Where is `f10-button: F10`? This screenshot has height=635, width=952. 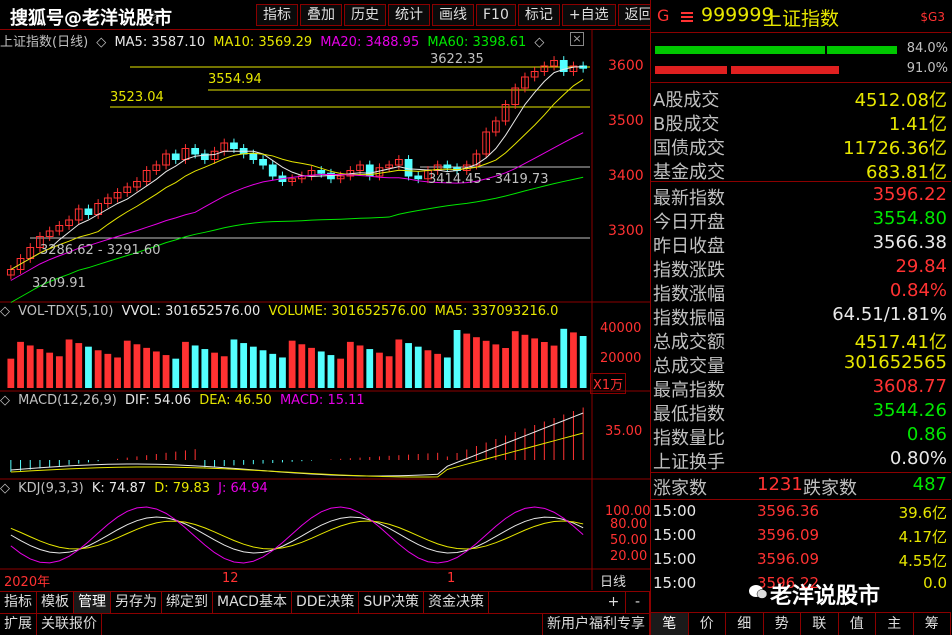 f10-button: F10 is located at coordinates (496, 15).